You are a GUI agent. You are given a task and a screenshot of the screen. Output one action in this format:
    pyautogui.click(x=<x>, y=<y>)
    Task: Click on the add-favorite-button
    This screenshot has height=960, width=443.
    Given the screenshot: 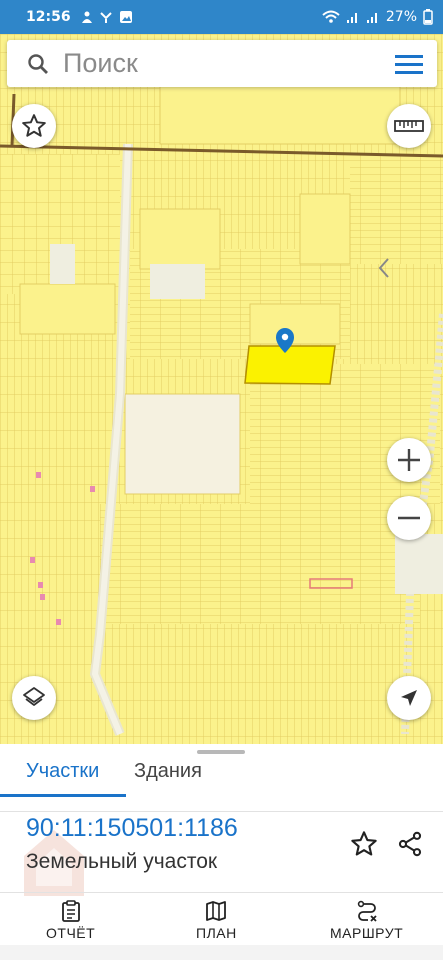 What is the action you would take?
    pyautogui.click(x=364, y=846)
    